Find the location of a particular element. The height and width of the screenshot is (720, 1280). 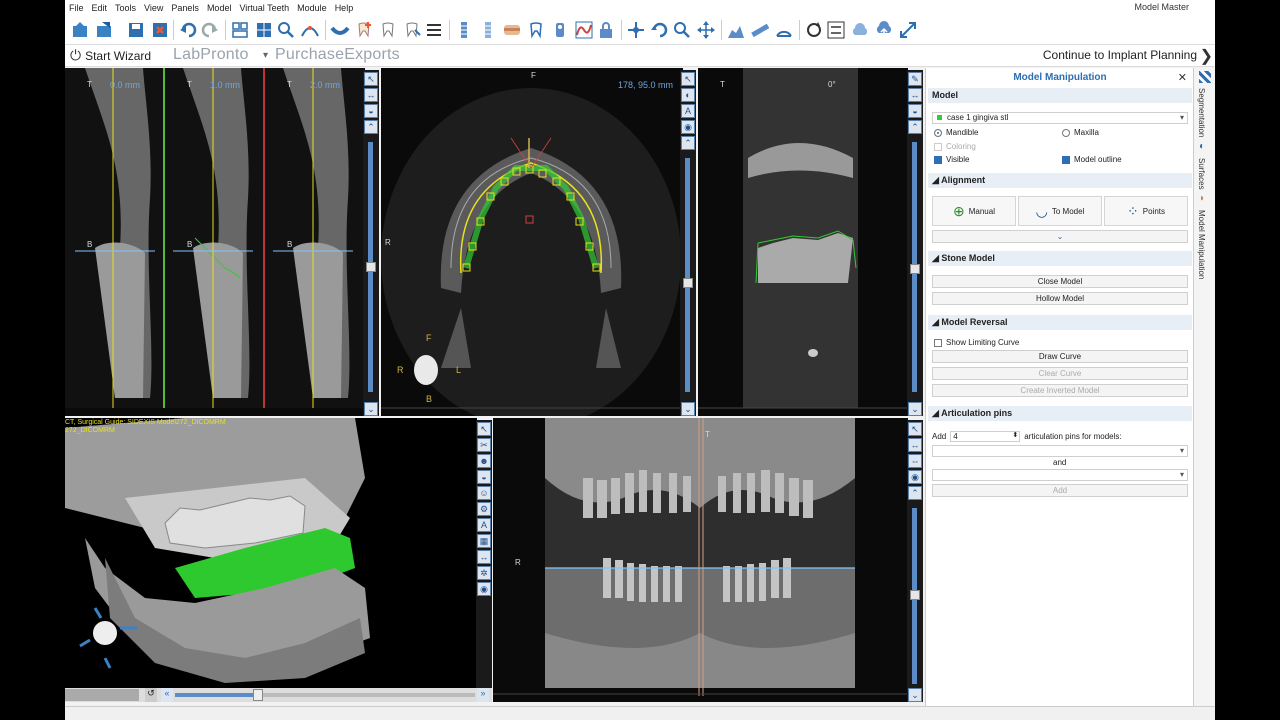

grid-icon is located at coordinates (264, 30).